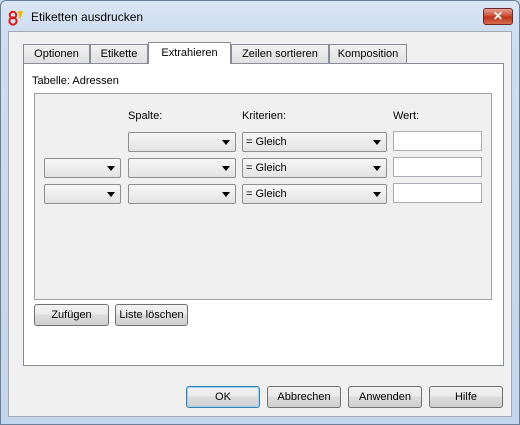 The image size is (520, 425). I want to click on tab-label: Optionen, so click(56, 54).